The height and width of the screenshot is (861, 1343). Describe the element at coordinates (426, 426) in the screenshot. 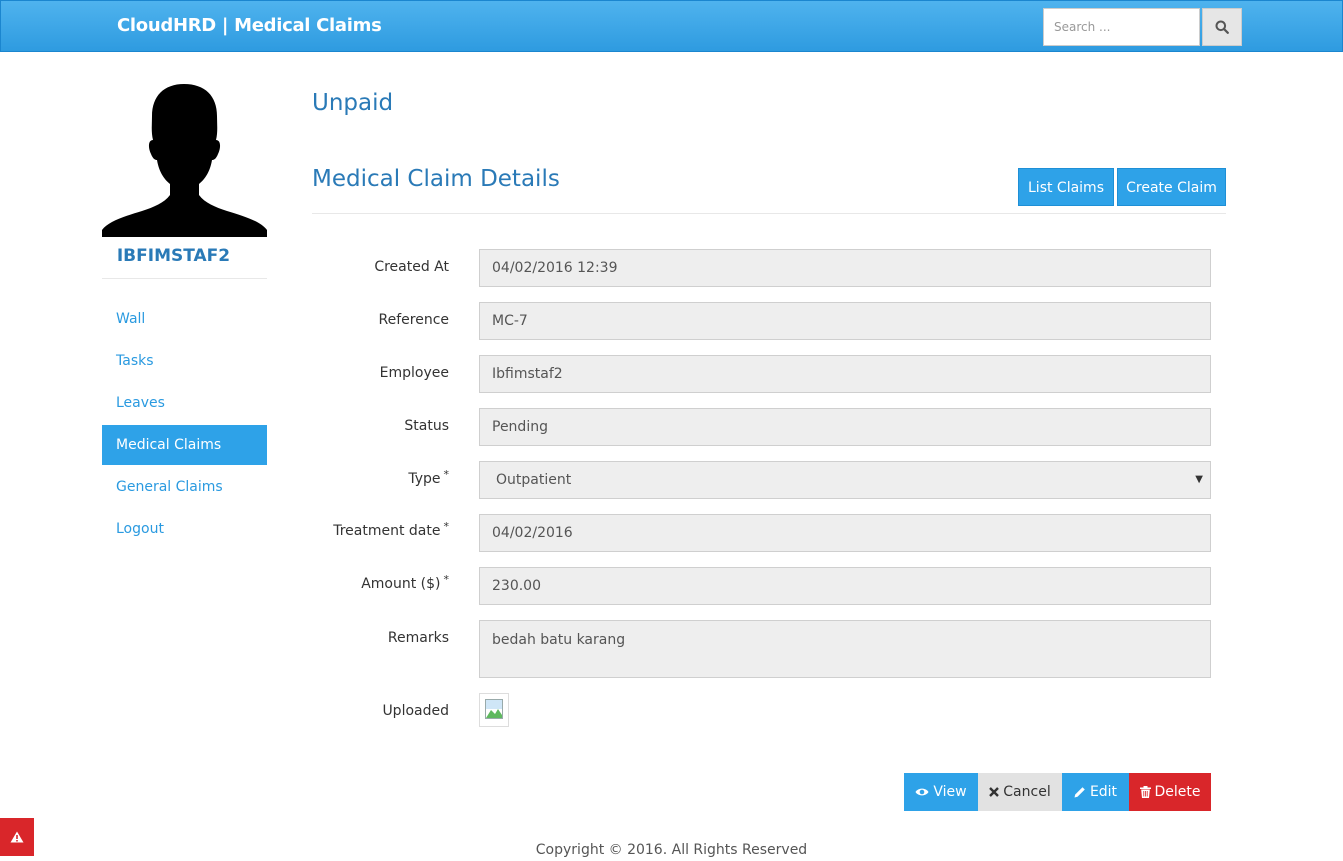

I see `status-label: Status` at that location.